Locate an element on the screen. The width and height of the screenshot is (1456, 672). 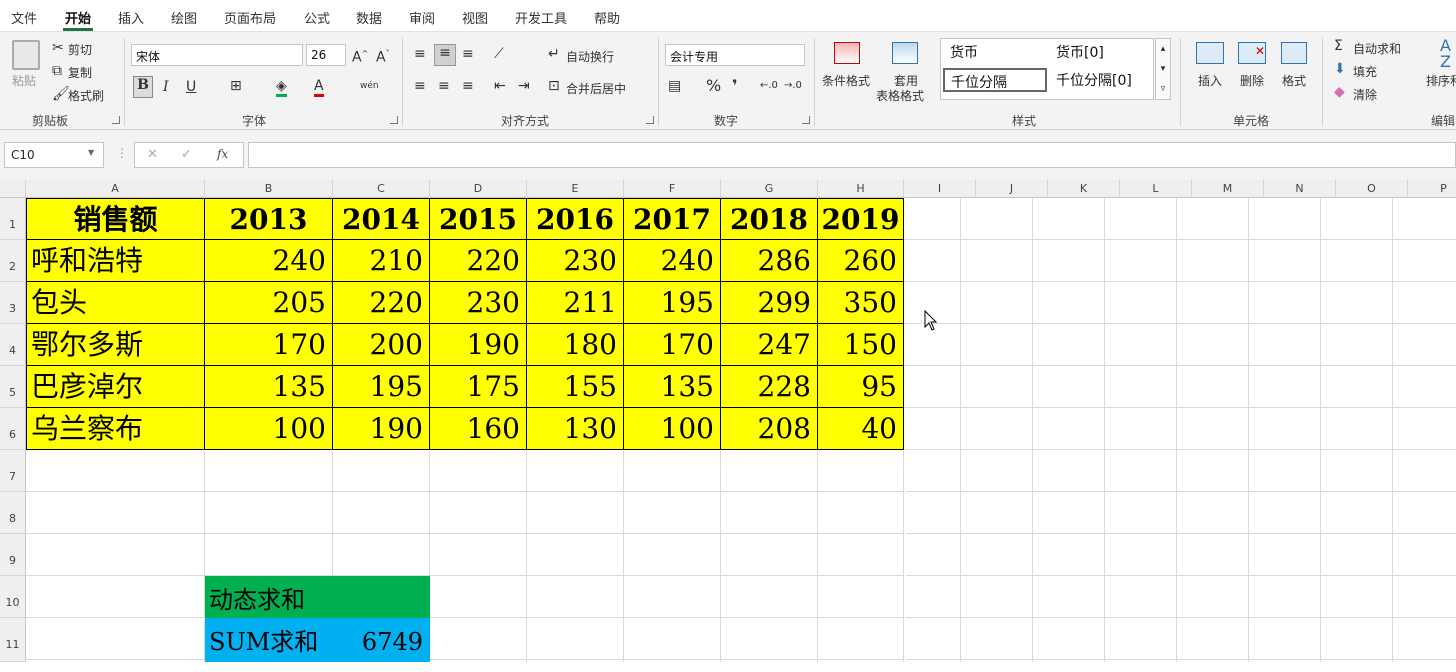
accounting-icon: ▤ is located at coordinates (674, 86).